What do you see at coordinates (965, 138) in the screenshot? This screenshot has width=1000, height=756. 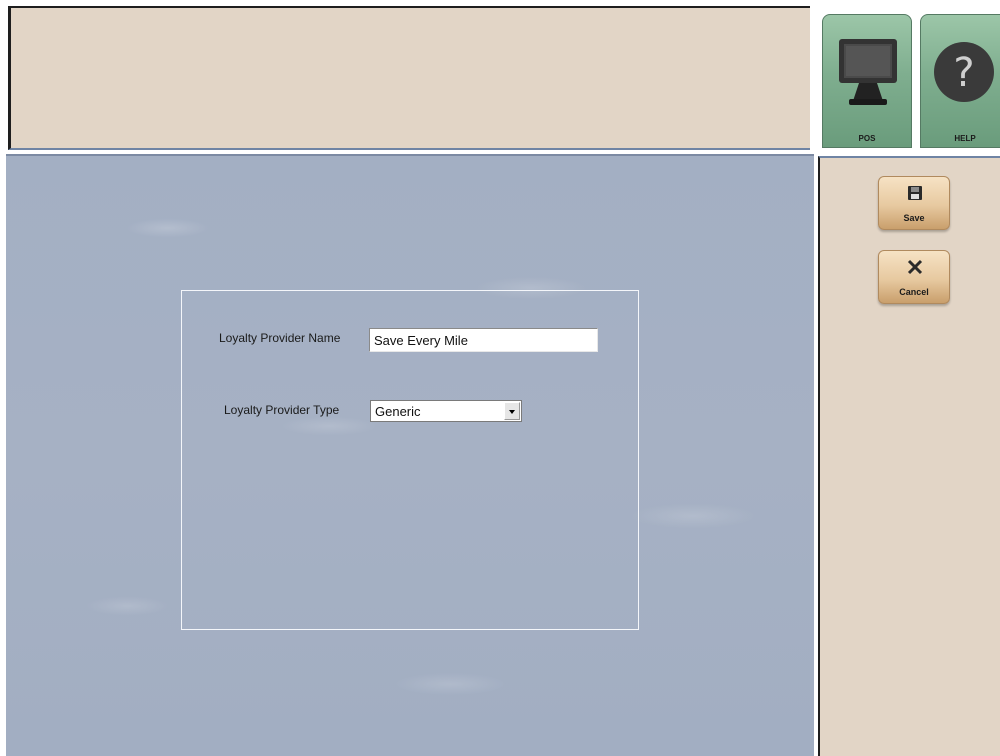 I see `help-button-label: HELP` at bounding box center [965, 138].